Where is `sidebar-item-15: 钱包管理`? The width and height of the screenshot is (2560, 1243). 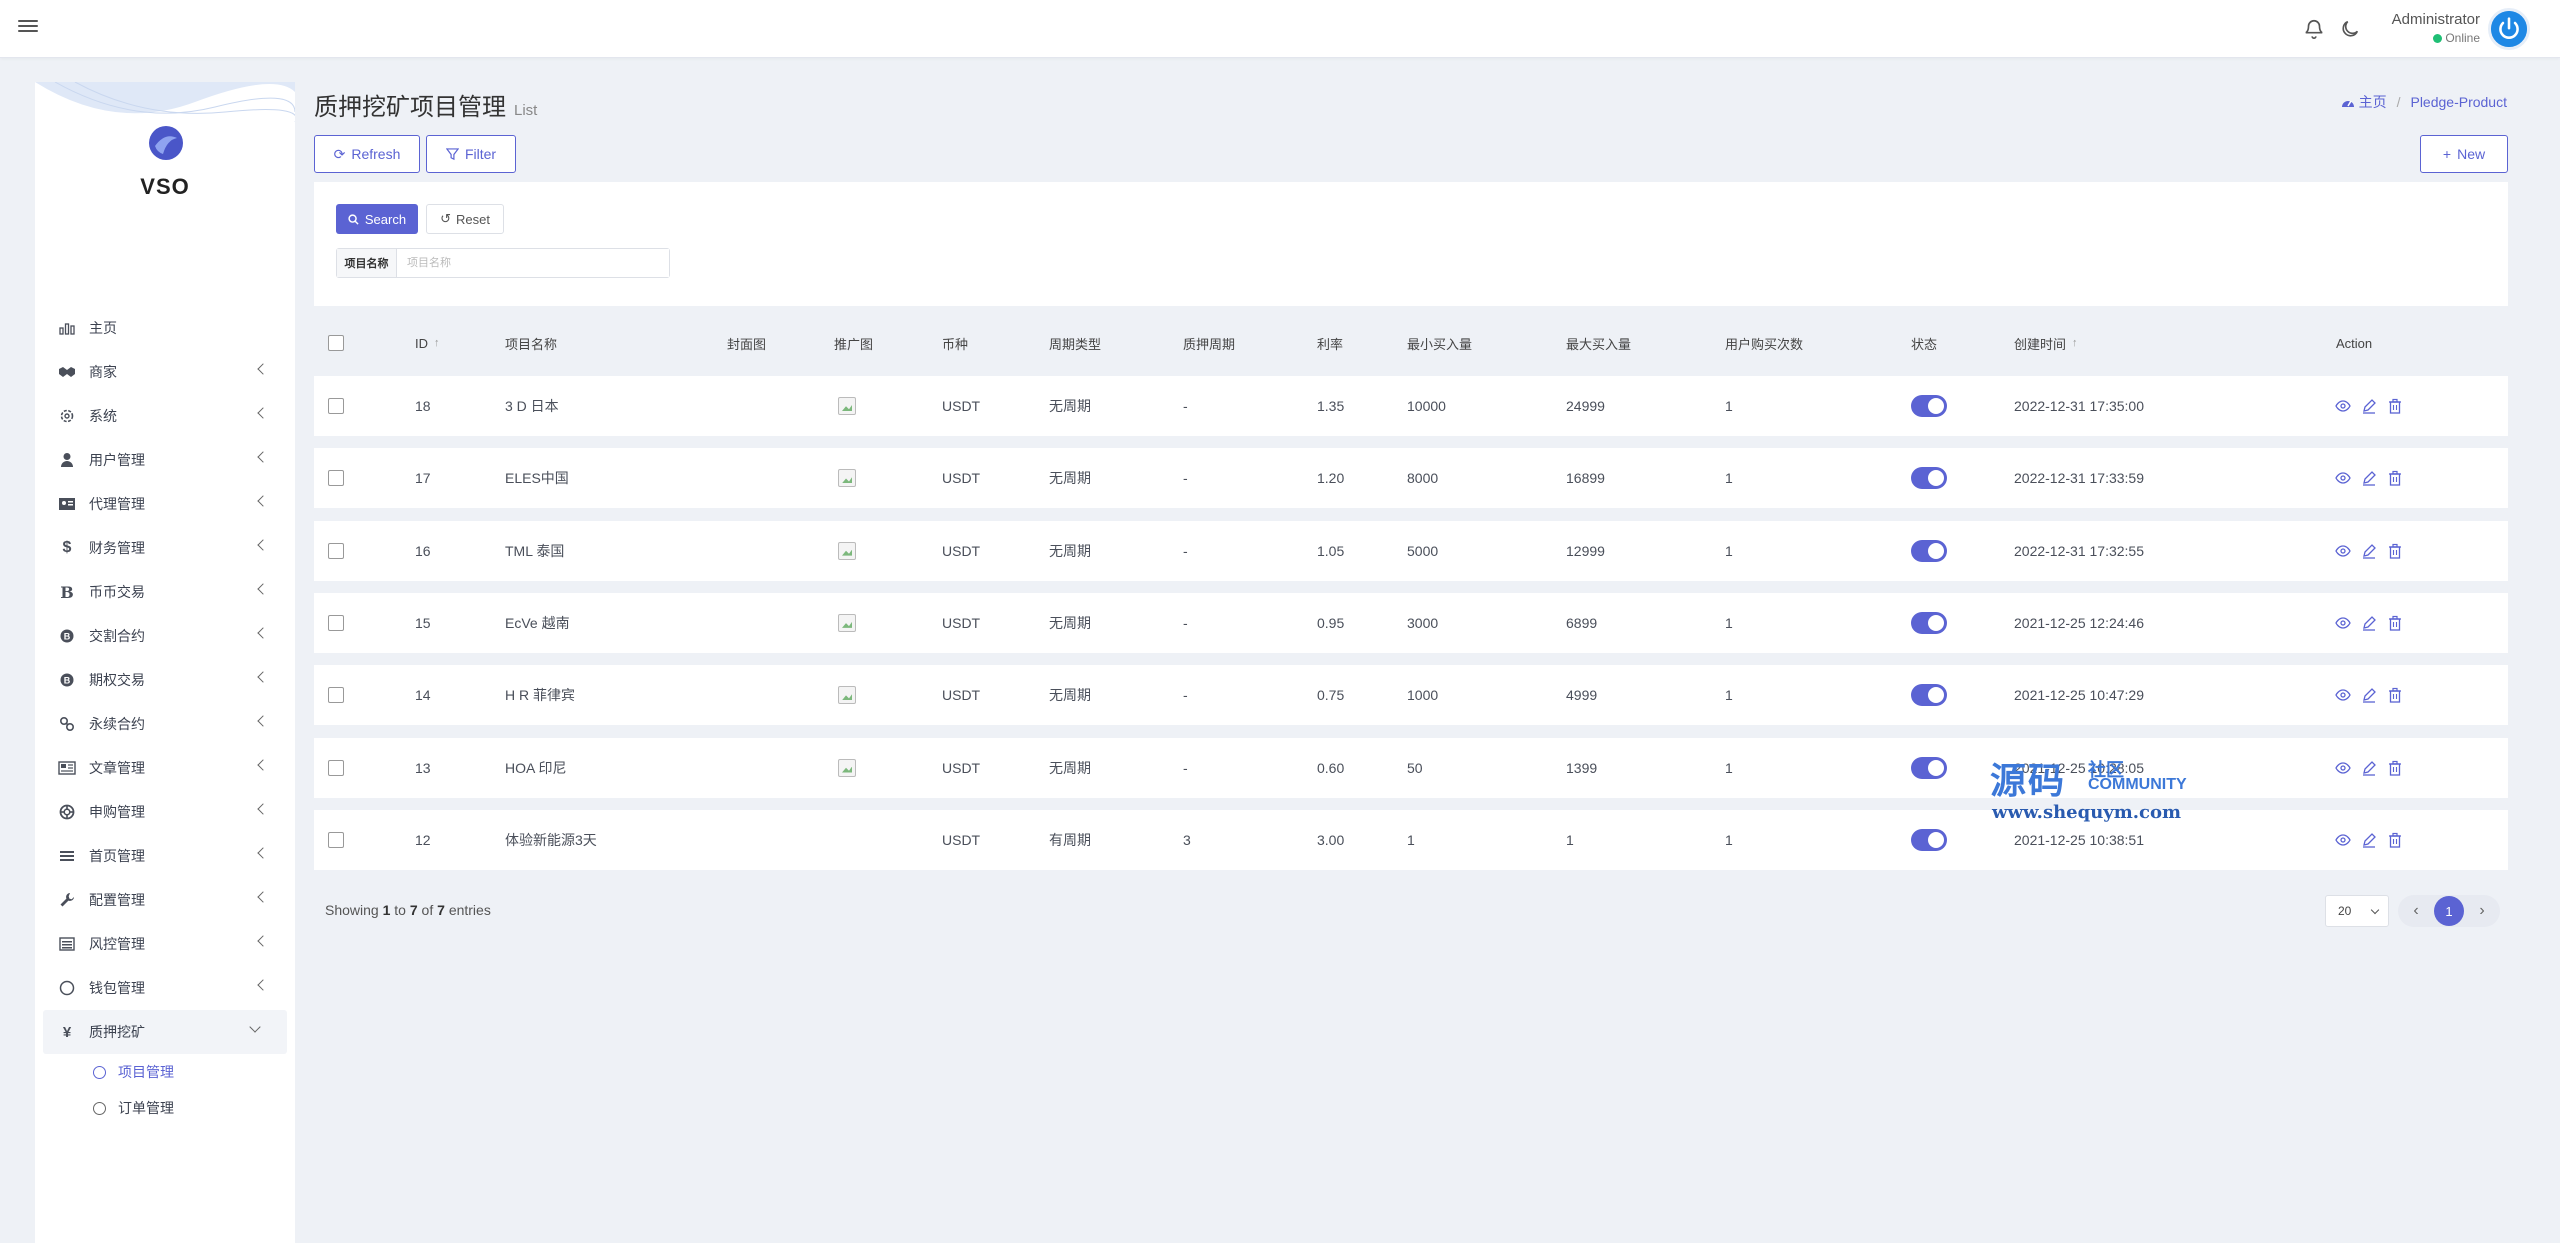
sidebar-item-15: 钱包管理 is located at coordinates (165, 988).